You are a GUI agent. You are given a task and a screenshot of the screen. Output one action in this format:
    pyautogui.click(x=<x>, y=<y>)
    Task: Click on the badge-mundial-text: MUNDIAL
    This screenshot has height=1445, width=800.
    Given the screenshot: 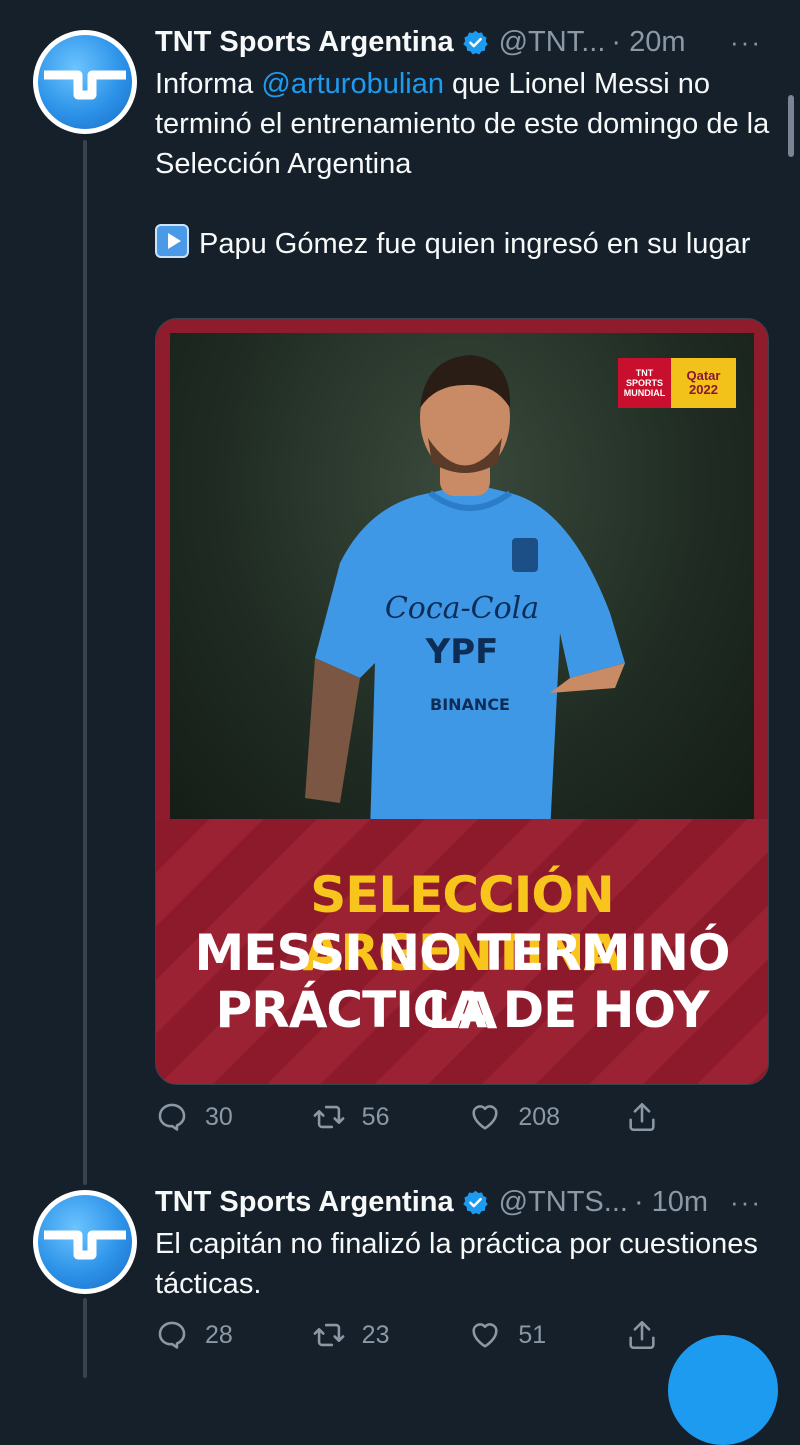 What is the action you would take?
    pyautogui.click(x=644, y=393)
    